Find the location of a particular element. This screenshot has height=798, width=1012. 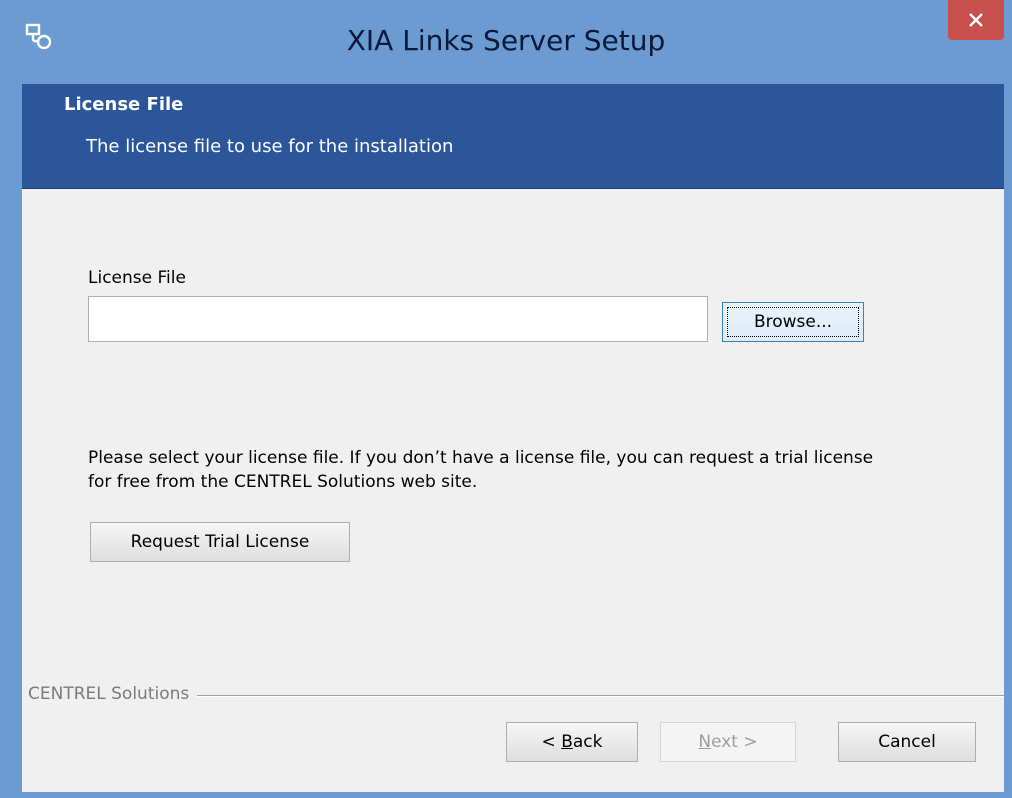

title-bar: XIA Links Server Setup is located at coordinates (506, 42).